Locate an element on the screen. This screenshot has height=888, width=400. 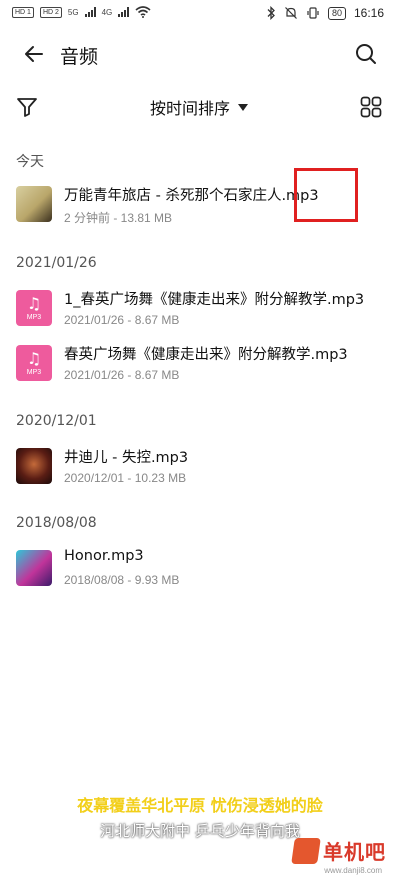
network-type-1: 5G is located at coordinates (73, 12).